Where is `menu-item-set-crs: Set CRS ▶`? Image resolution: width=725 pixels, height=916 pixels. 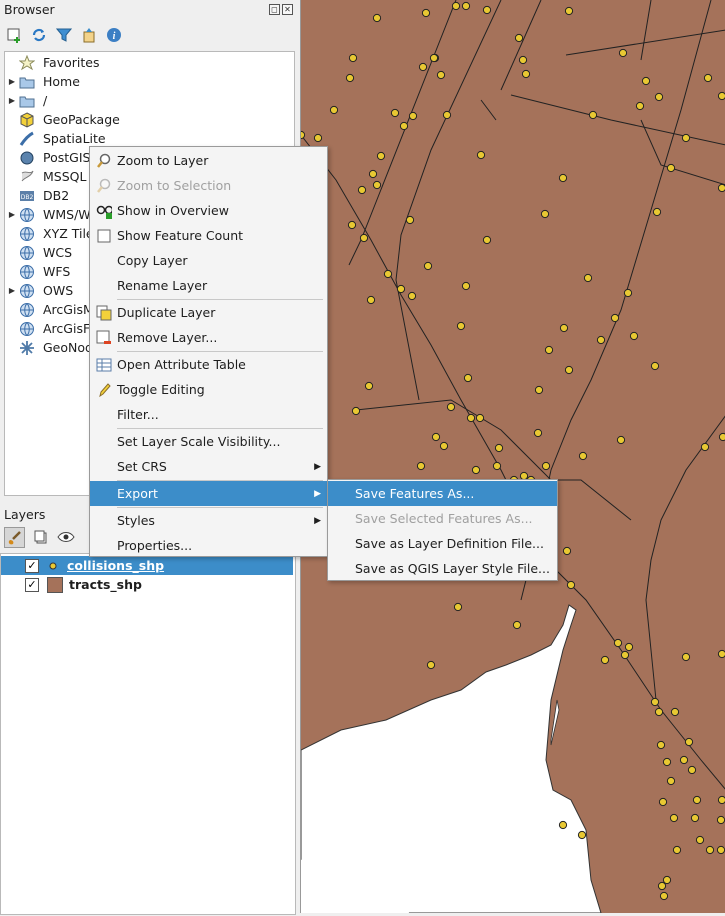 menu-item-set-crs: Set CRS ▶ is located at coordinates (208, 466).